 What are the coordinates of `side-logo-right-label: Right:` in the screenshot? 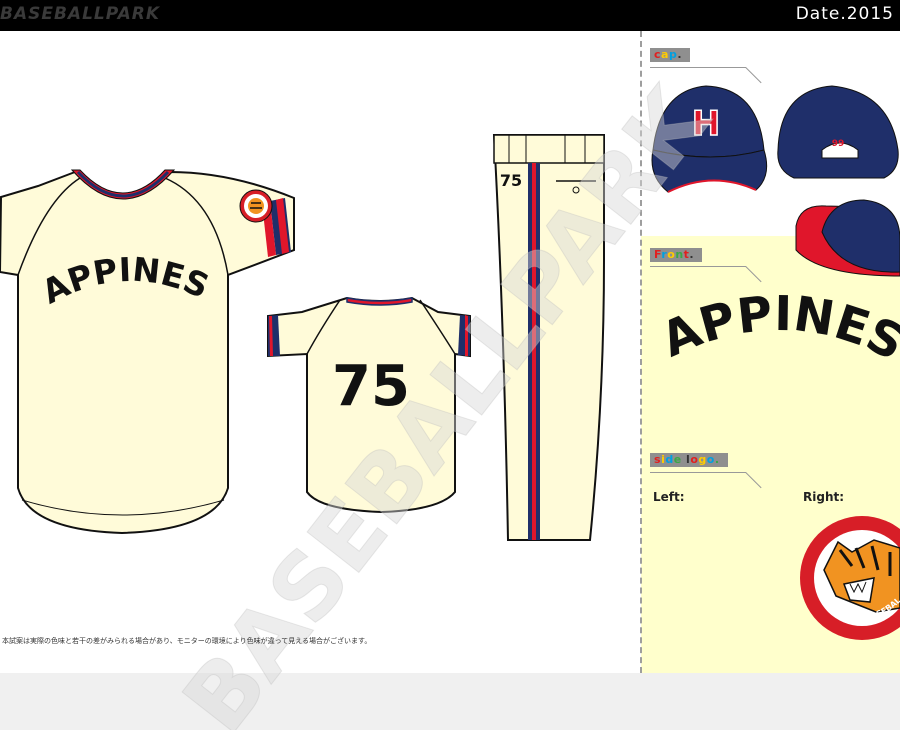 It's located at (824, 497).